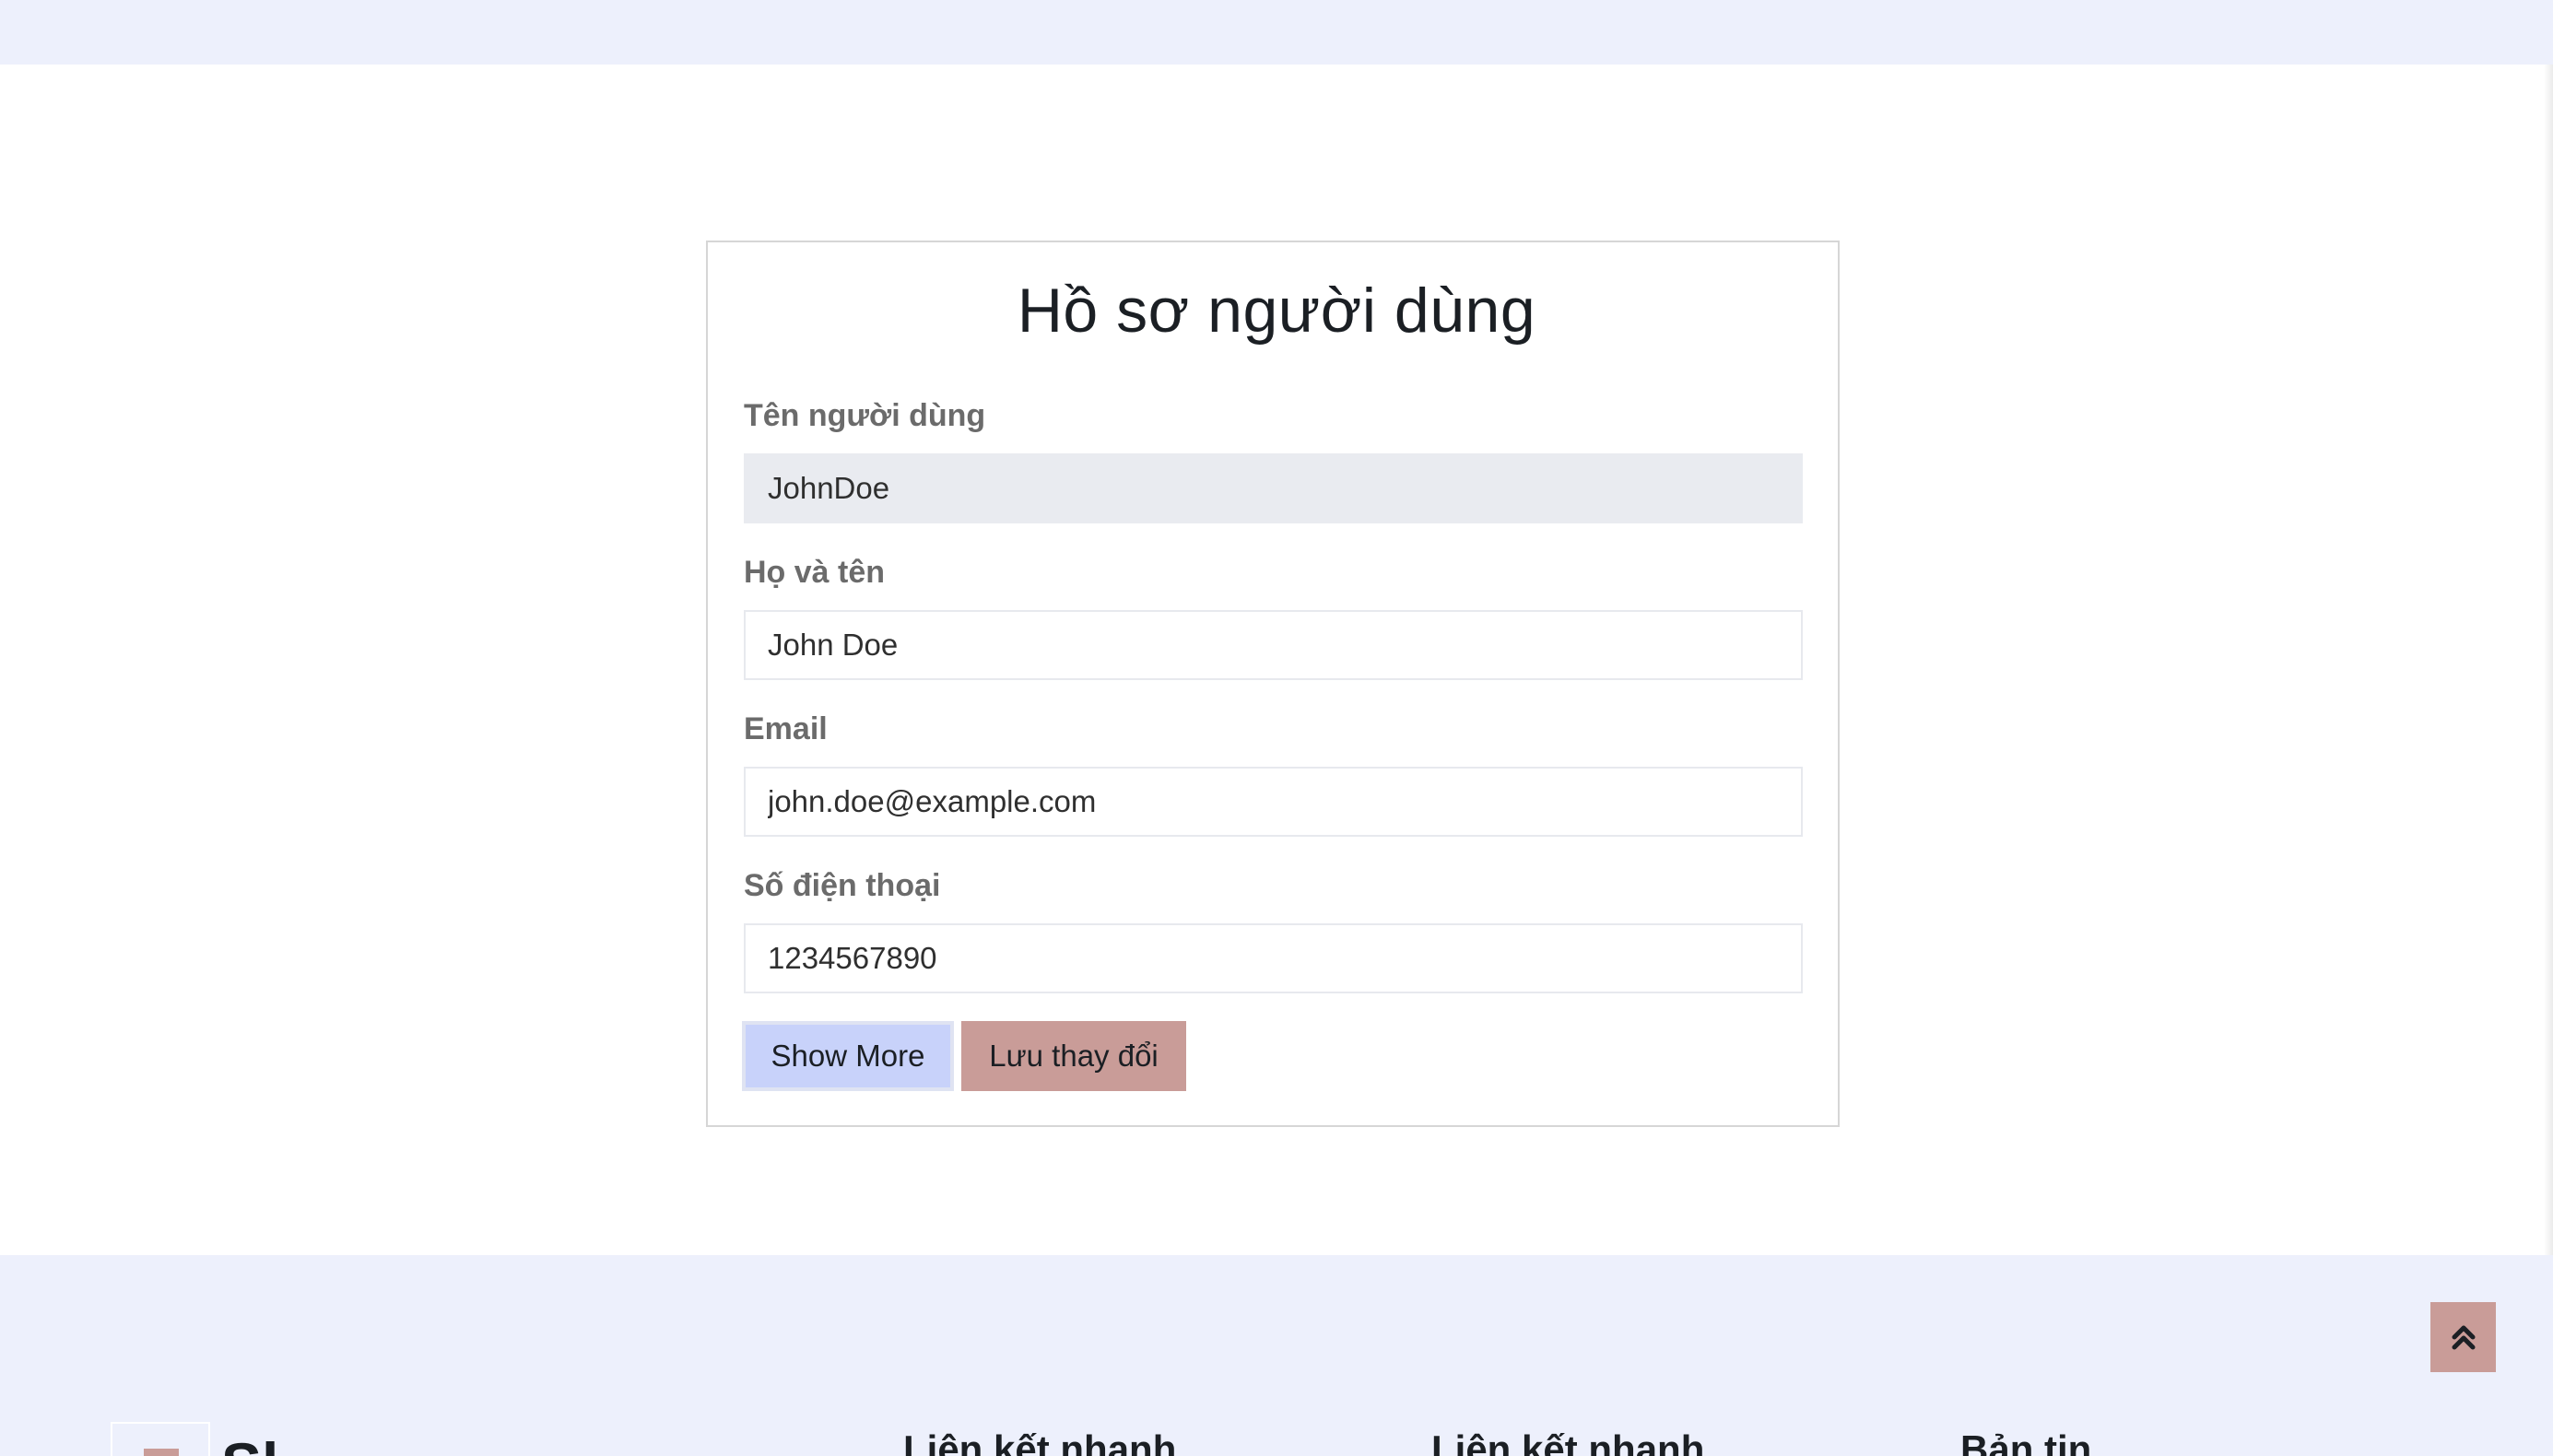 Image resolution: width=2553 pixels, height=1456 pixels. I want to click on footer-heading-newsletter: Bản tin, so click(2026, 1441).